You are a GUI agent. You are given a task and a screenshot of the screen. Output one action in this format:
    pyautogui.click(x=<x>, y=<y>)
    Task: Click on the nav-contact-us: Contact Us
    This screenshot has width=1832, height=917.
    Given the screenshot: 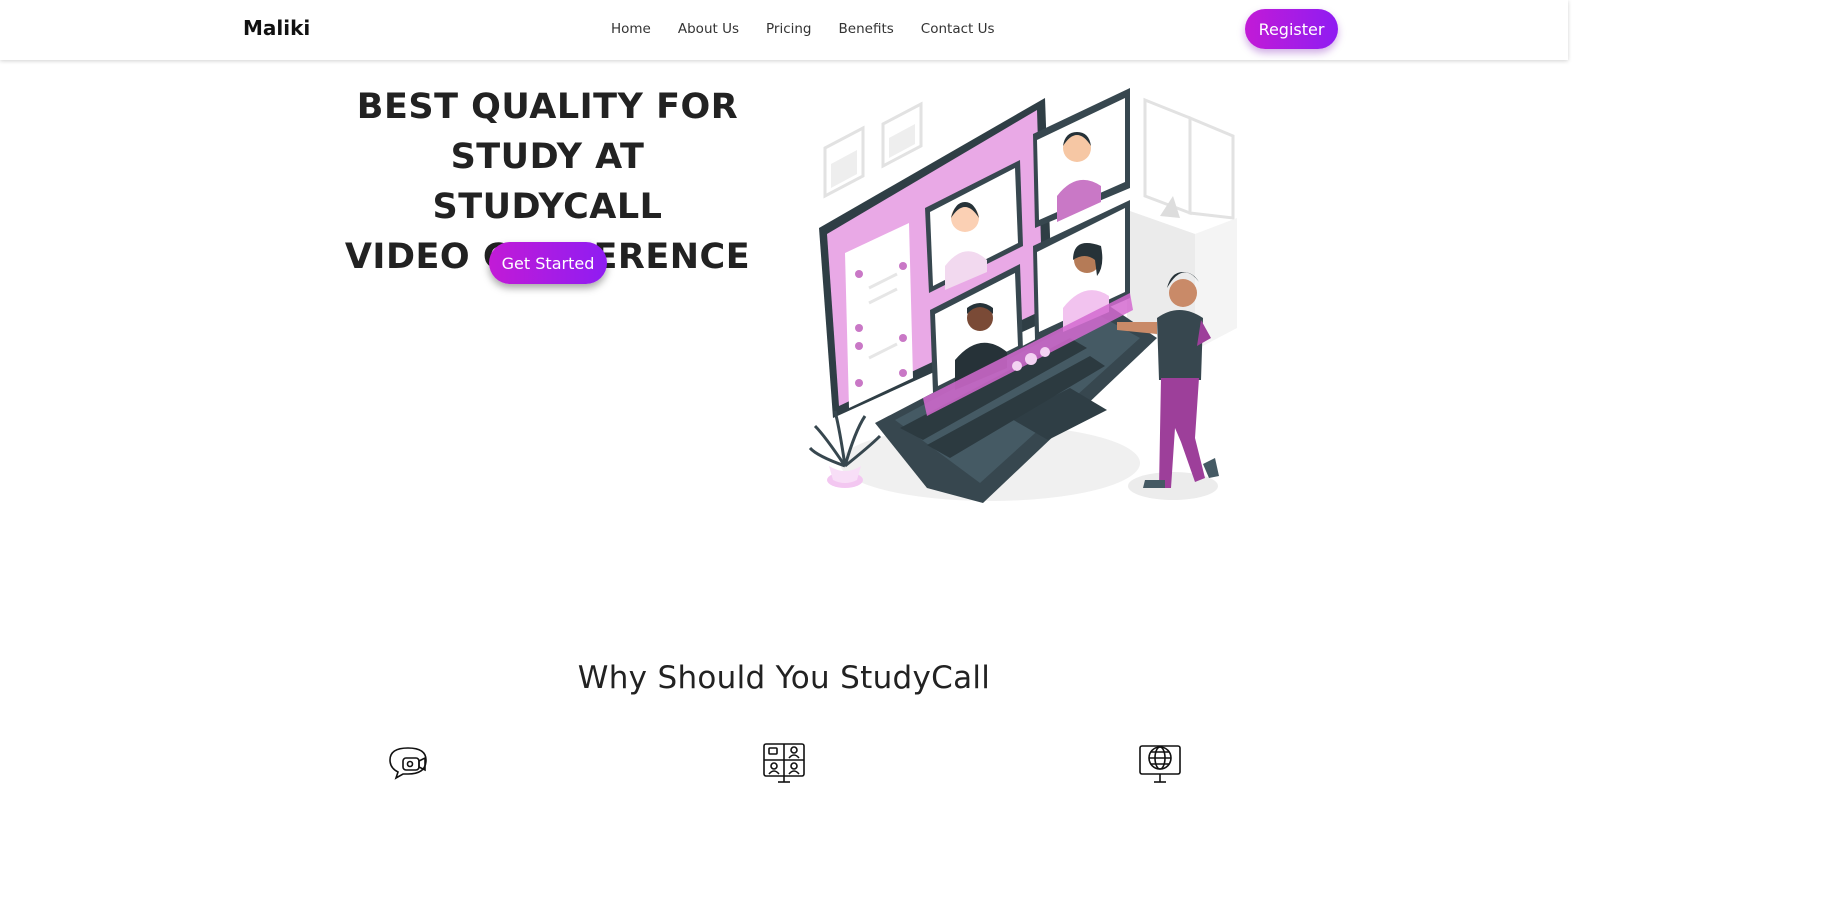 What is the action you would take?
    pyautogui.click(x=958, y=29)
    